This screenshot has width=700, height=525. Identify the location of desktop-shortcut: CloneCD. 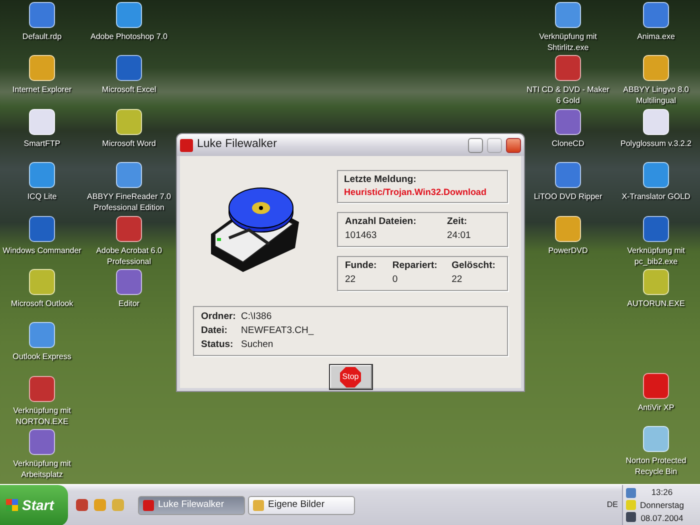
(568, 128).